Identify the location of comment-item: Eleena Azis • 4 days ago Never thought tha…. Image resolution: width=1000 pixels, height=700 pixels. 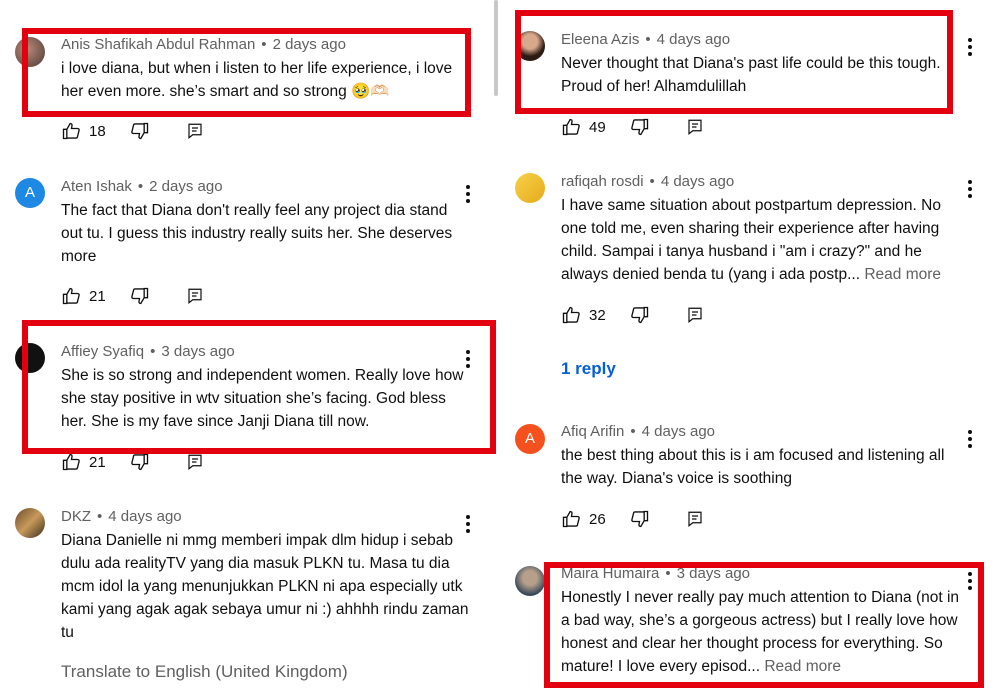
(750, 75).